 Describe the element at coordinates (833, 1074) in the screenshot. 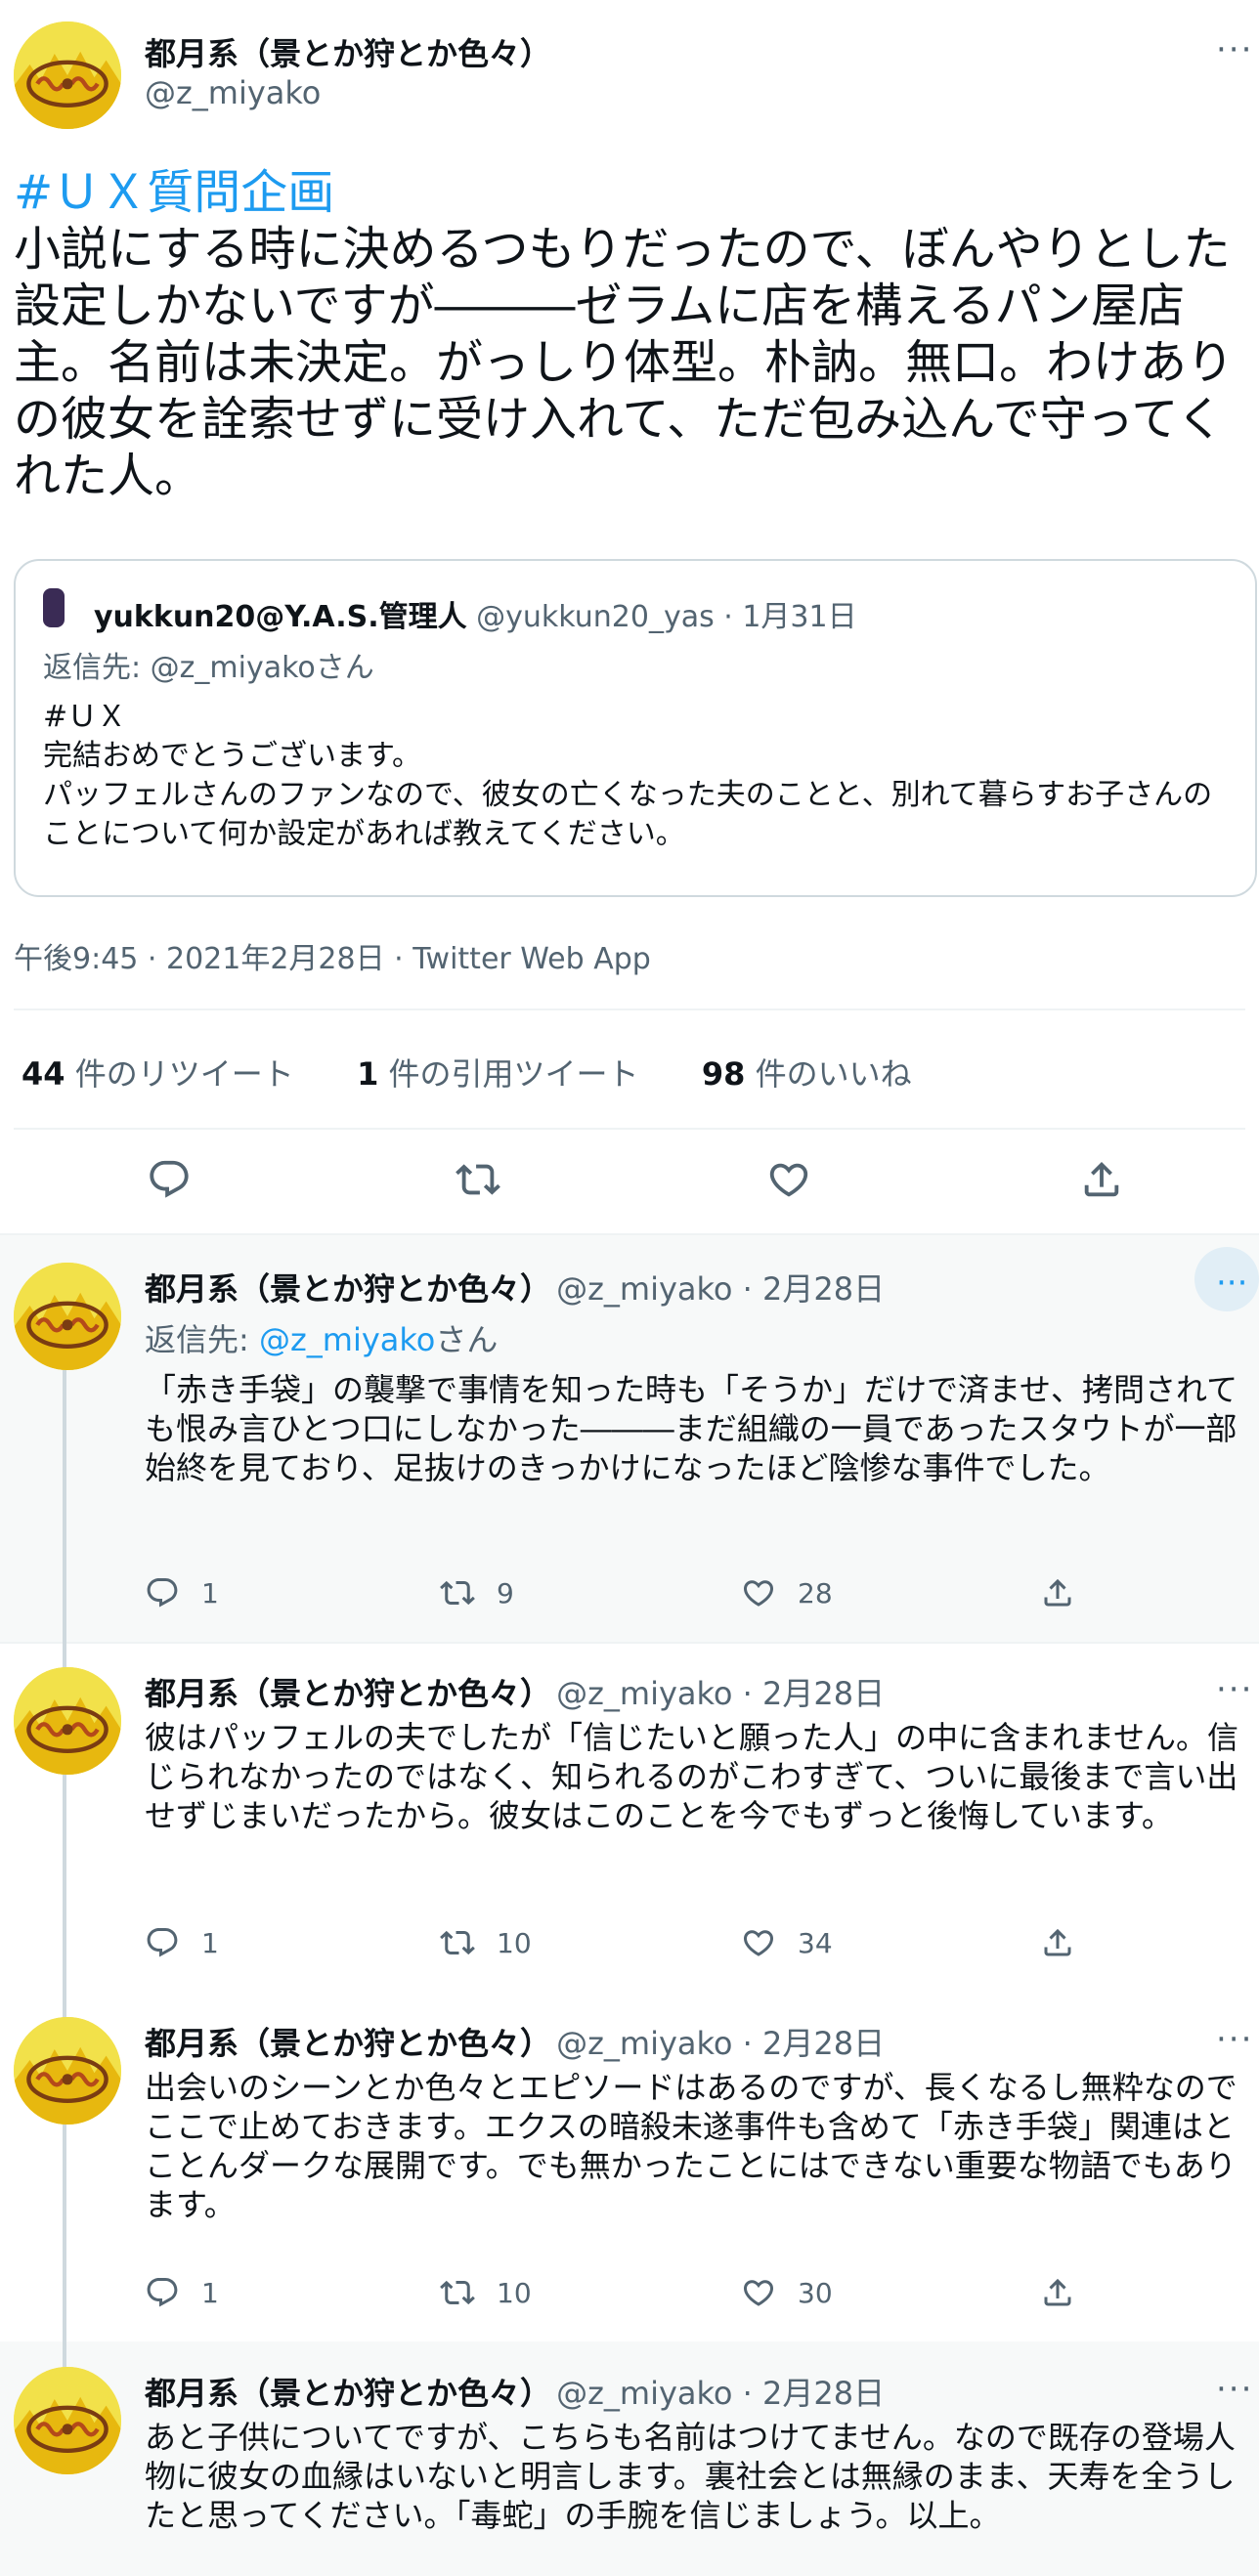

I see `stat-label: 件のいいね` at that location.